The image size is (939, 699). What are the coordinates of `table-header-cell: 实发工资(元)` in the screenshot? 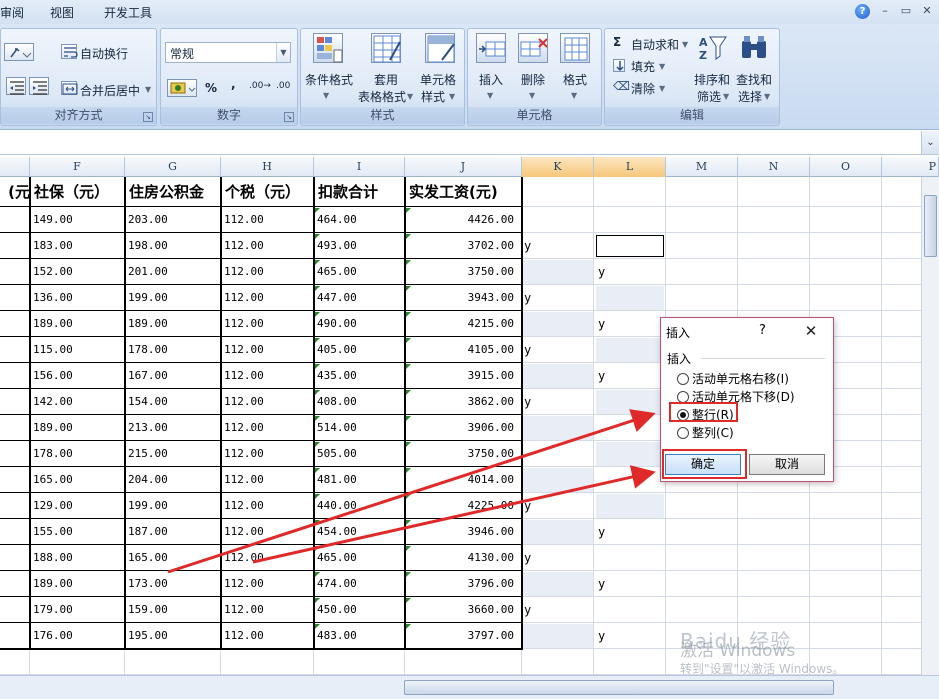 It's located at (463, 192).